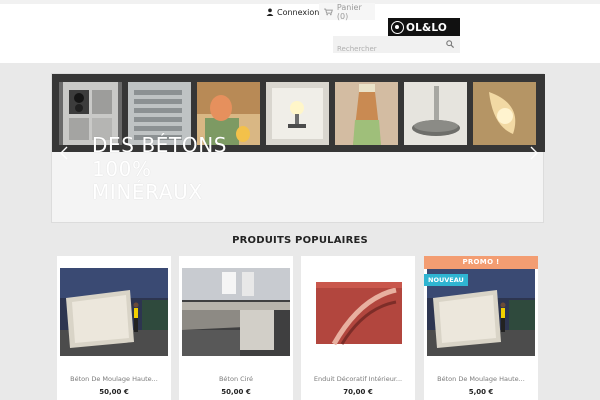 The height and width of the screenshot is (400, 600). Describe the element at coordinates (534, 153) in the screenshot. I see `carousel-next-arrow-icon` at that location.